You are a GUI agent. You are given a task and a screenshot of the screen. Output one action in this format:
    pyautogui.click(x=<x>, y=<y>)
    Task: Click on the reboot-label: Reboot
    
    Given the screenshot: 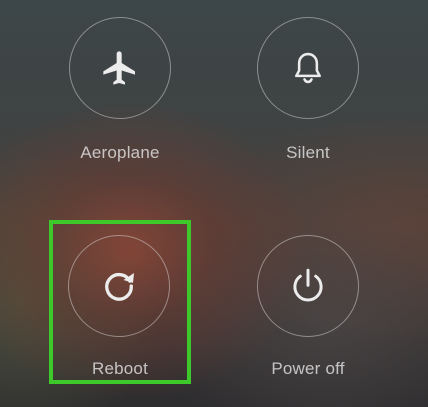 What is the action you would take?
    pyautogui.click(x=120, y=368)
    